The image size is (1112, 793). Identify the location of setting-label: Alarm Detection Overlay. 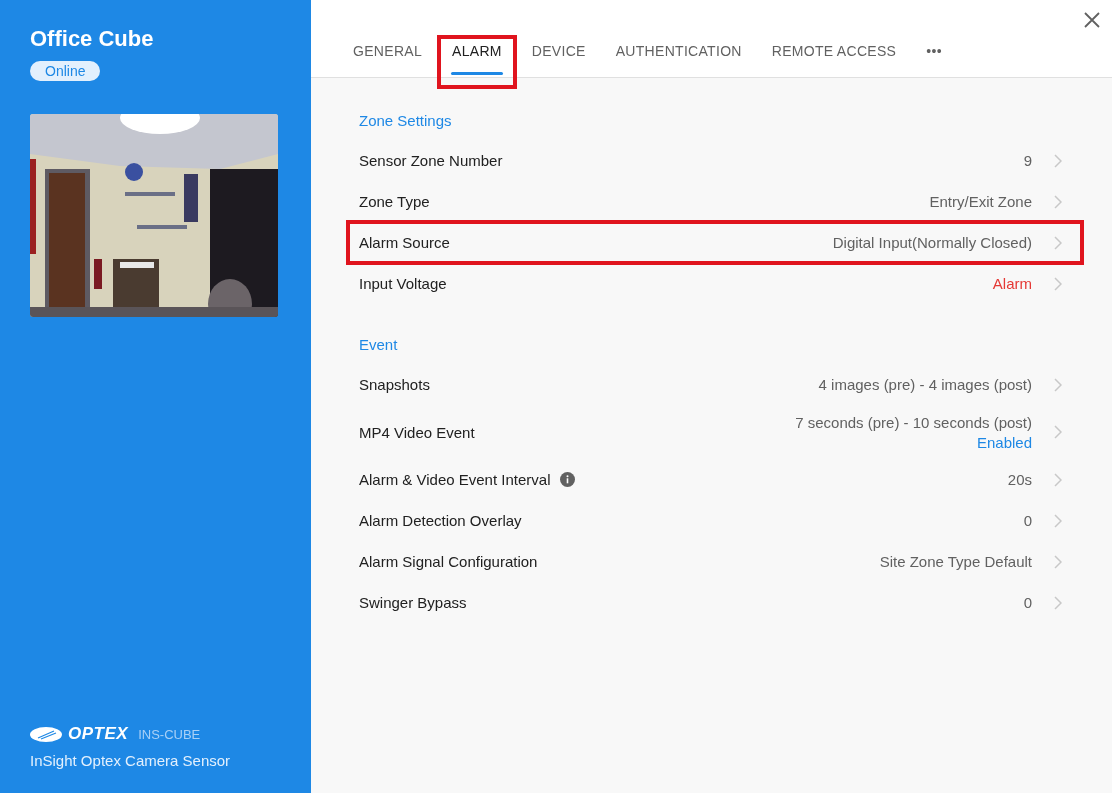
(440, 520).